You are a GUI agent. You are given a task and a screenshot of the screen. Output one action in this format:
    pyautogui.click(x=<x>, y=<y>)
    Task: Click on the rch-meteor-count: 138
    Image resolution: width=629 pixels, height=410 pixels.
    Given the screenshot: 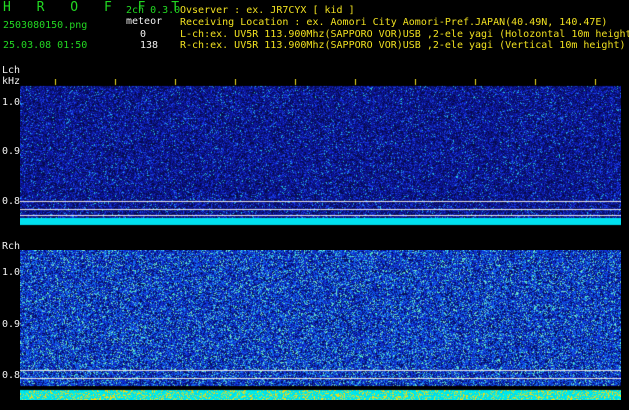 What is the action you would take?
    pyautogui.click(x=149, y=45)
    